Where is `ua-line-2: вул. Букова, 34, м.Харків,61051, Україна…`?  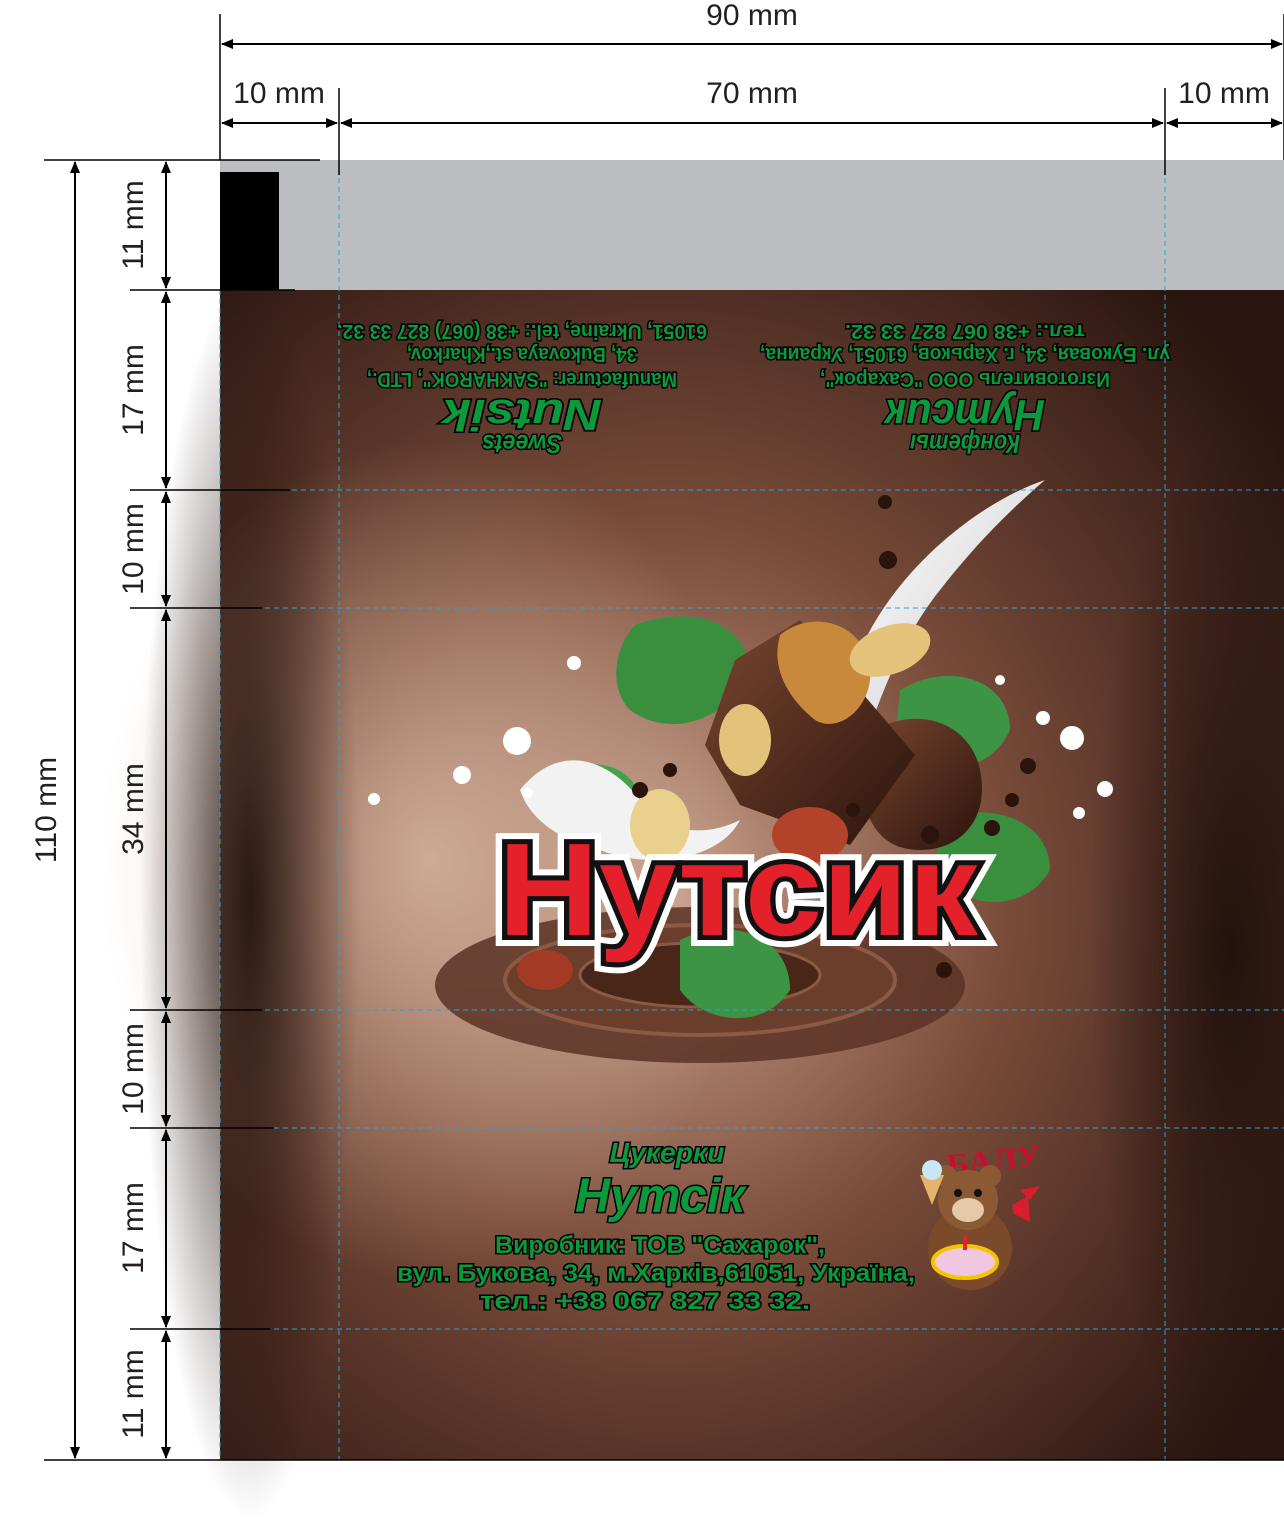 ua-line-2: вул. Букова, 34, м.Харків,61051, Україна… is located at coordinates (656, 1273).